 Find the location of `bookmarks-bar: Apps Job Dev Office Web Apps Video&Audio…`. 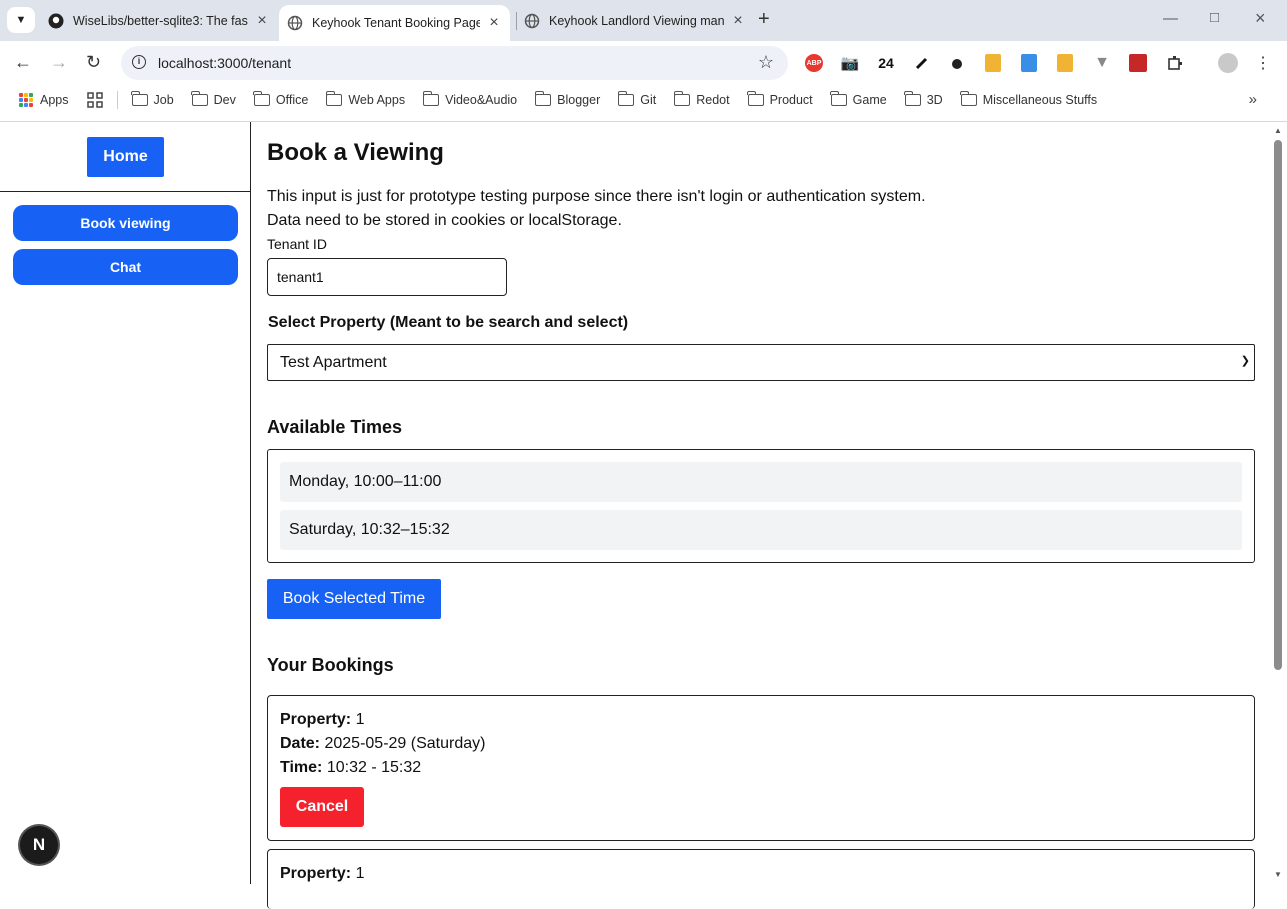

bookmarks-bar: Apps Job Dev Office Web Apps Video&Audio… is located at coordinates (643, 100).